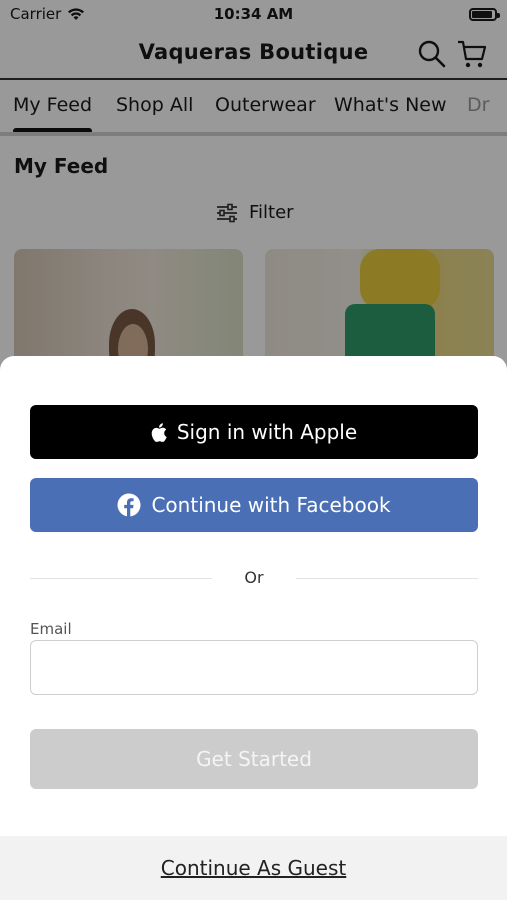  I want to click on email-label: Email, so click(51, 629).